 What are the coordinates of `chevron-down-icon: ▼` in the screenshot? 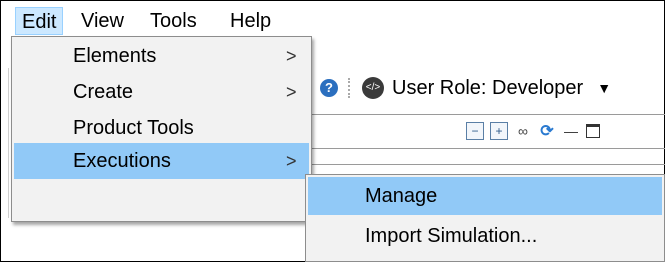 It's located at (604, 88).